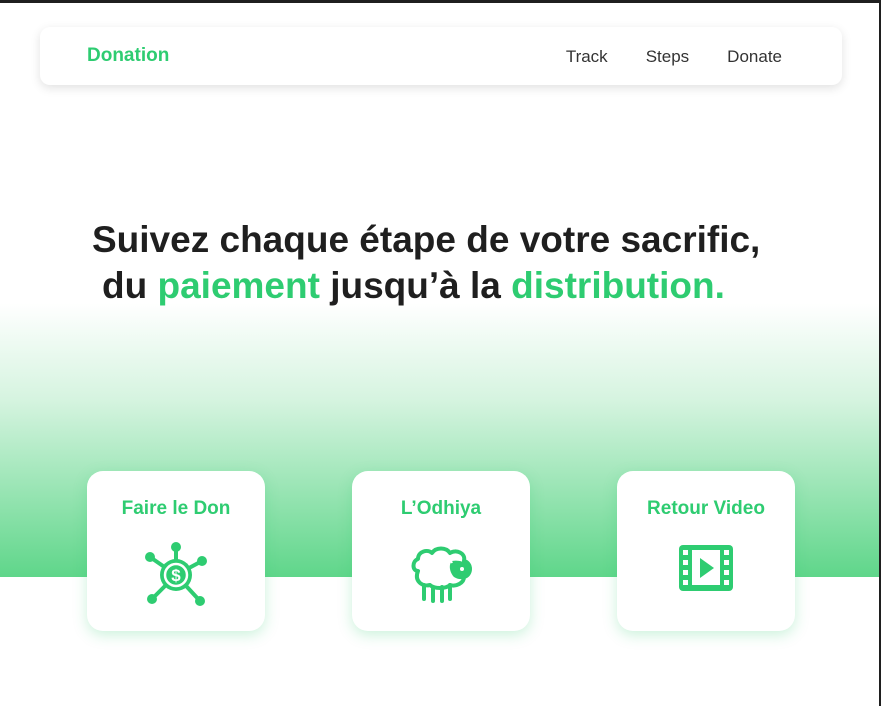 This screenshot has height=706, width=883. Describe the element at coordinates (426, 239) in the screenshot. I see `hero-line-1: Suivez chaque étape de votre sacrific,` at that location.